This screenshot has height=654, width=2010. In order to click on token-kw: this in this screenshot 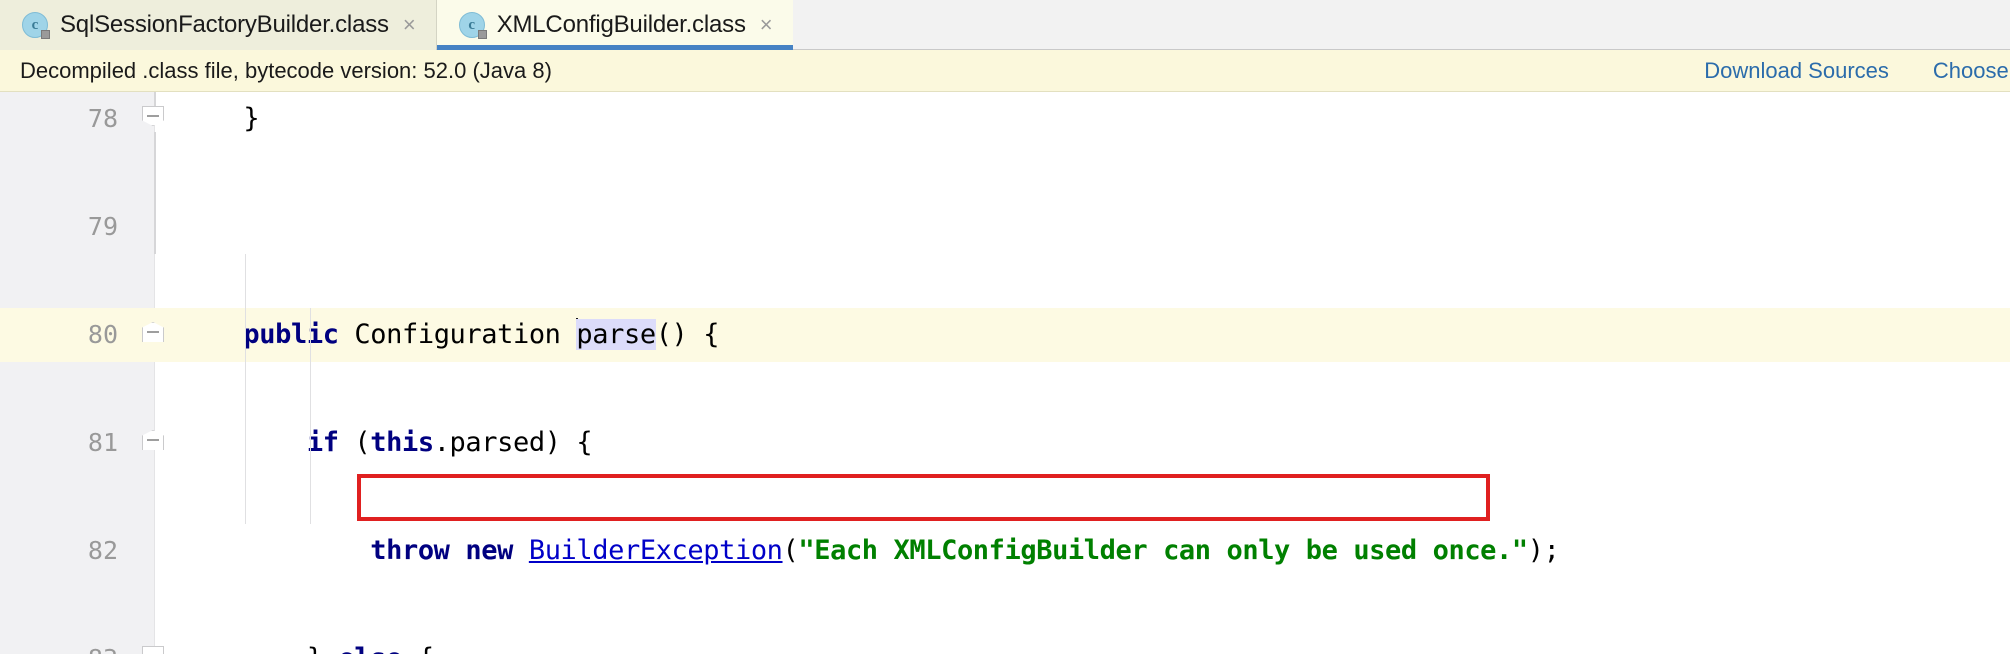, I will do `click(402, 442)`.